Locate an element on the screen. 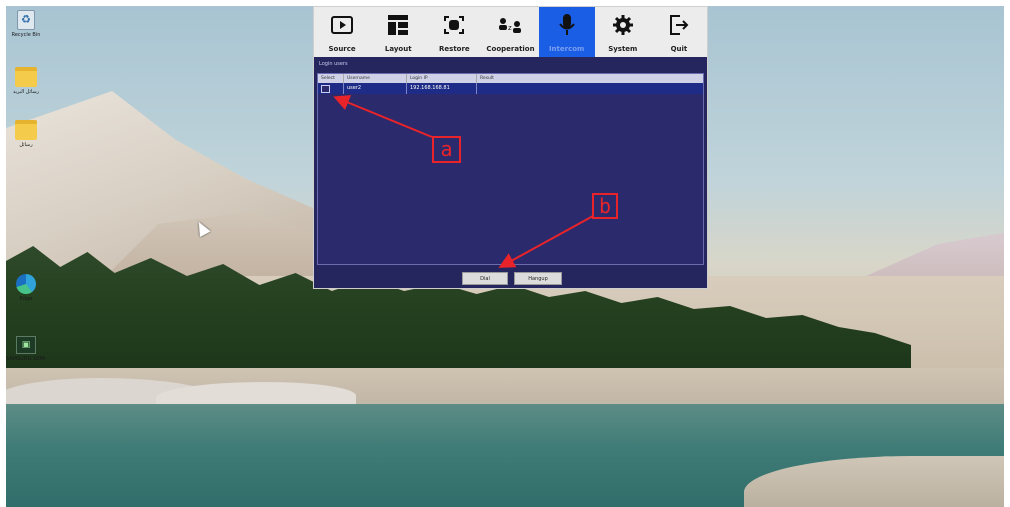  hangup-button: Hangup is located at coordinates (538, 278).